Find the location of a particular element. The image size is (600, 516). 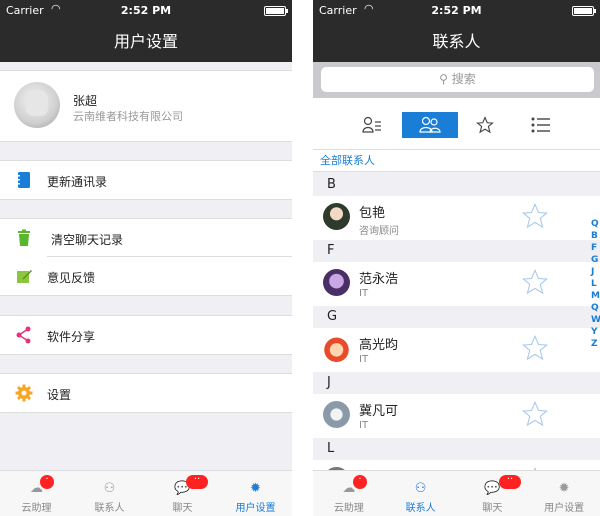

search-icon: ⚲ is located at coordinates (443, 79).